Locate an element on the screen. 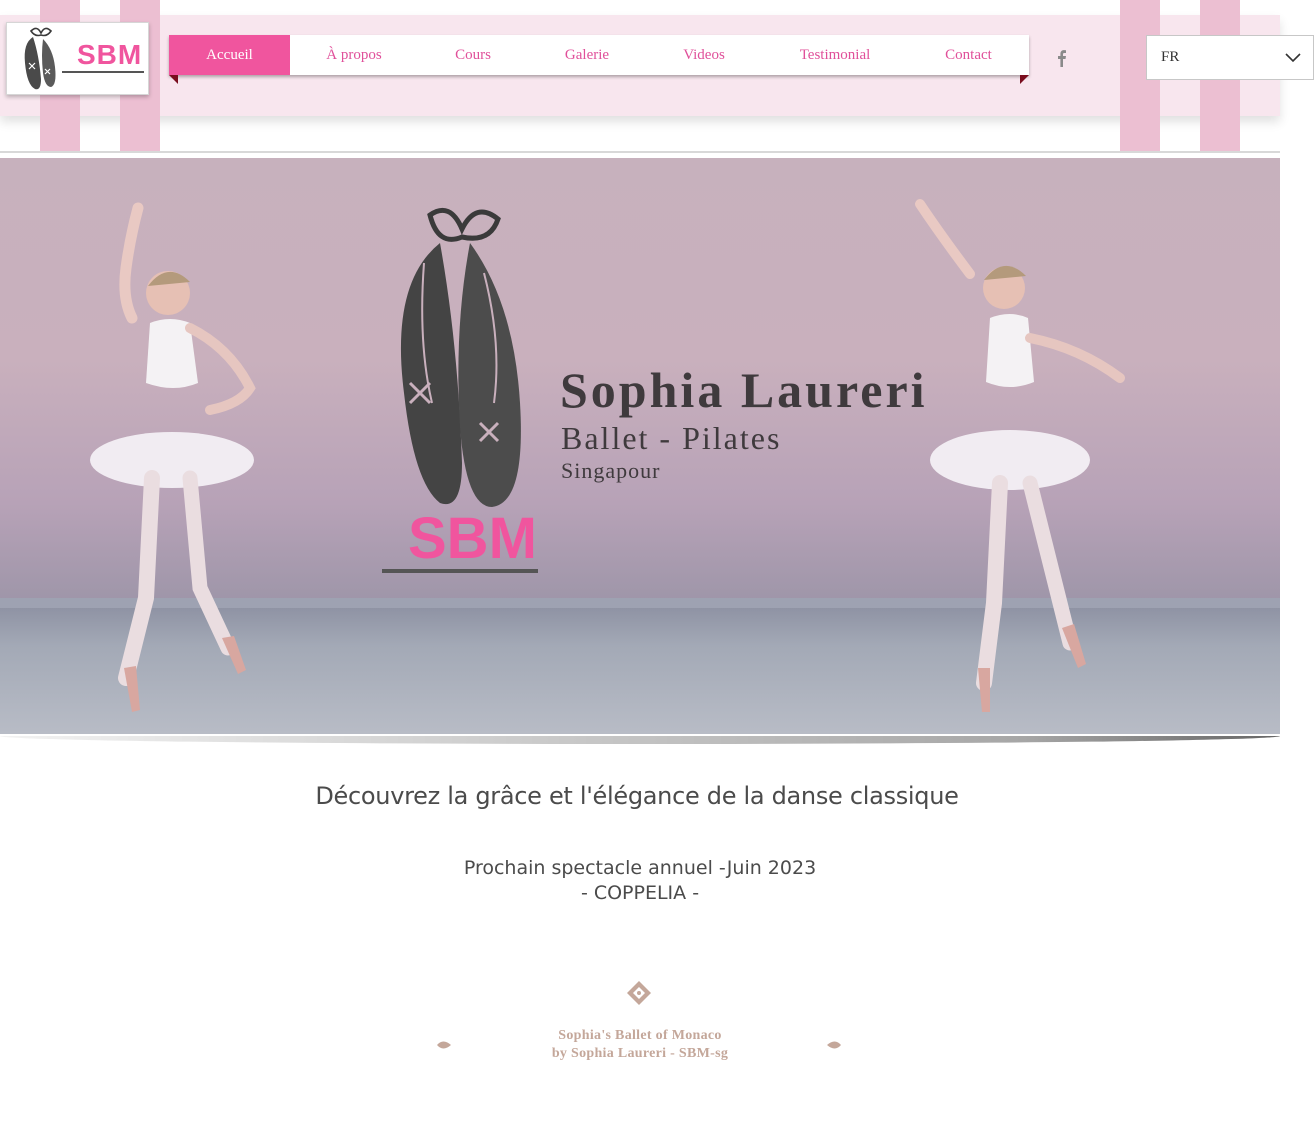  facebook-icon is located at coordinates (1062, 58).